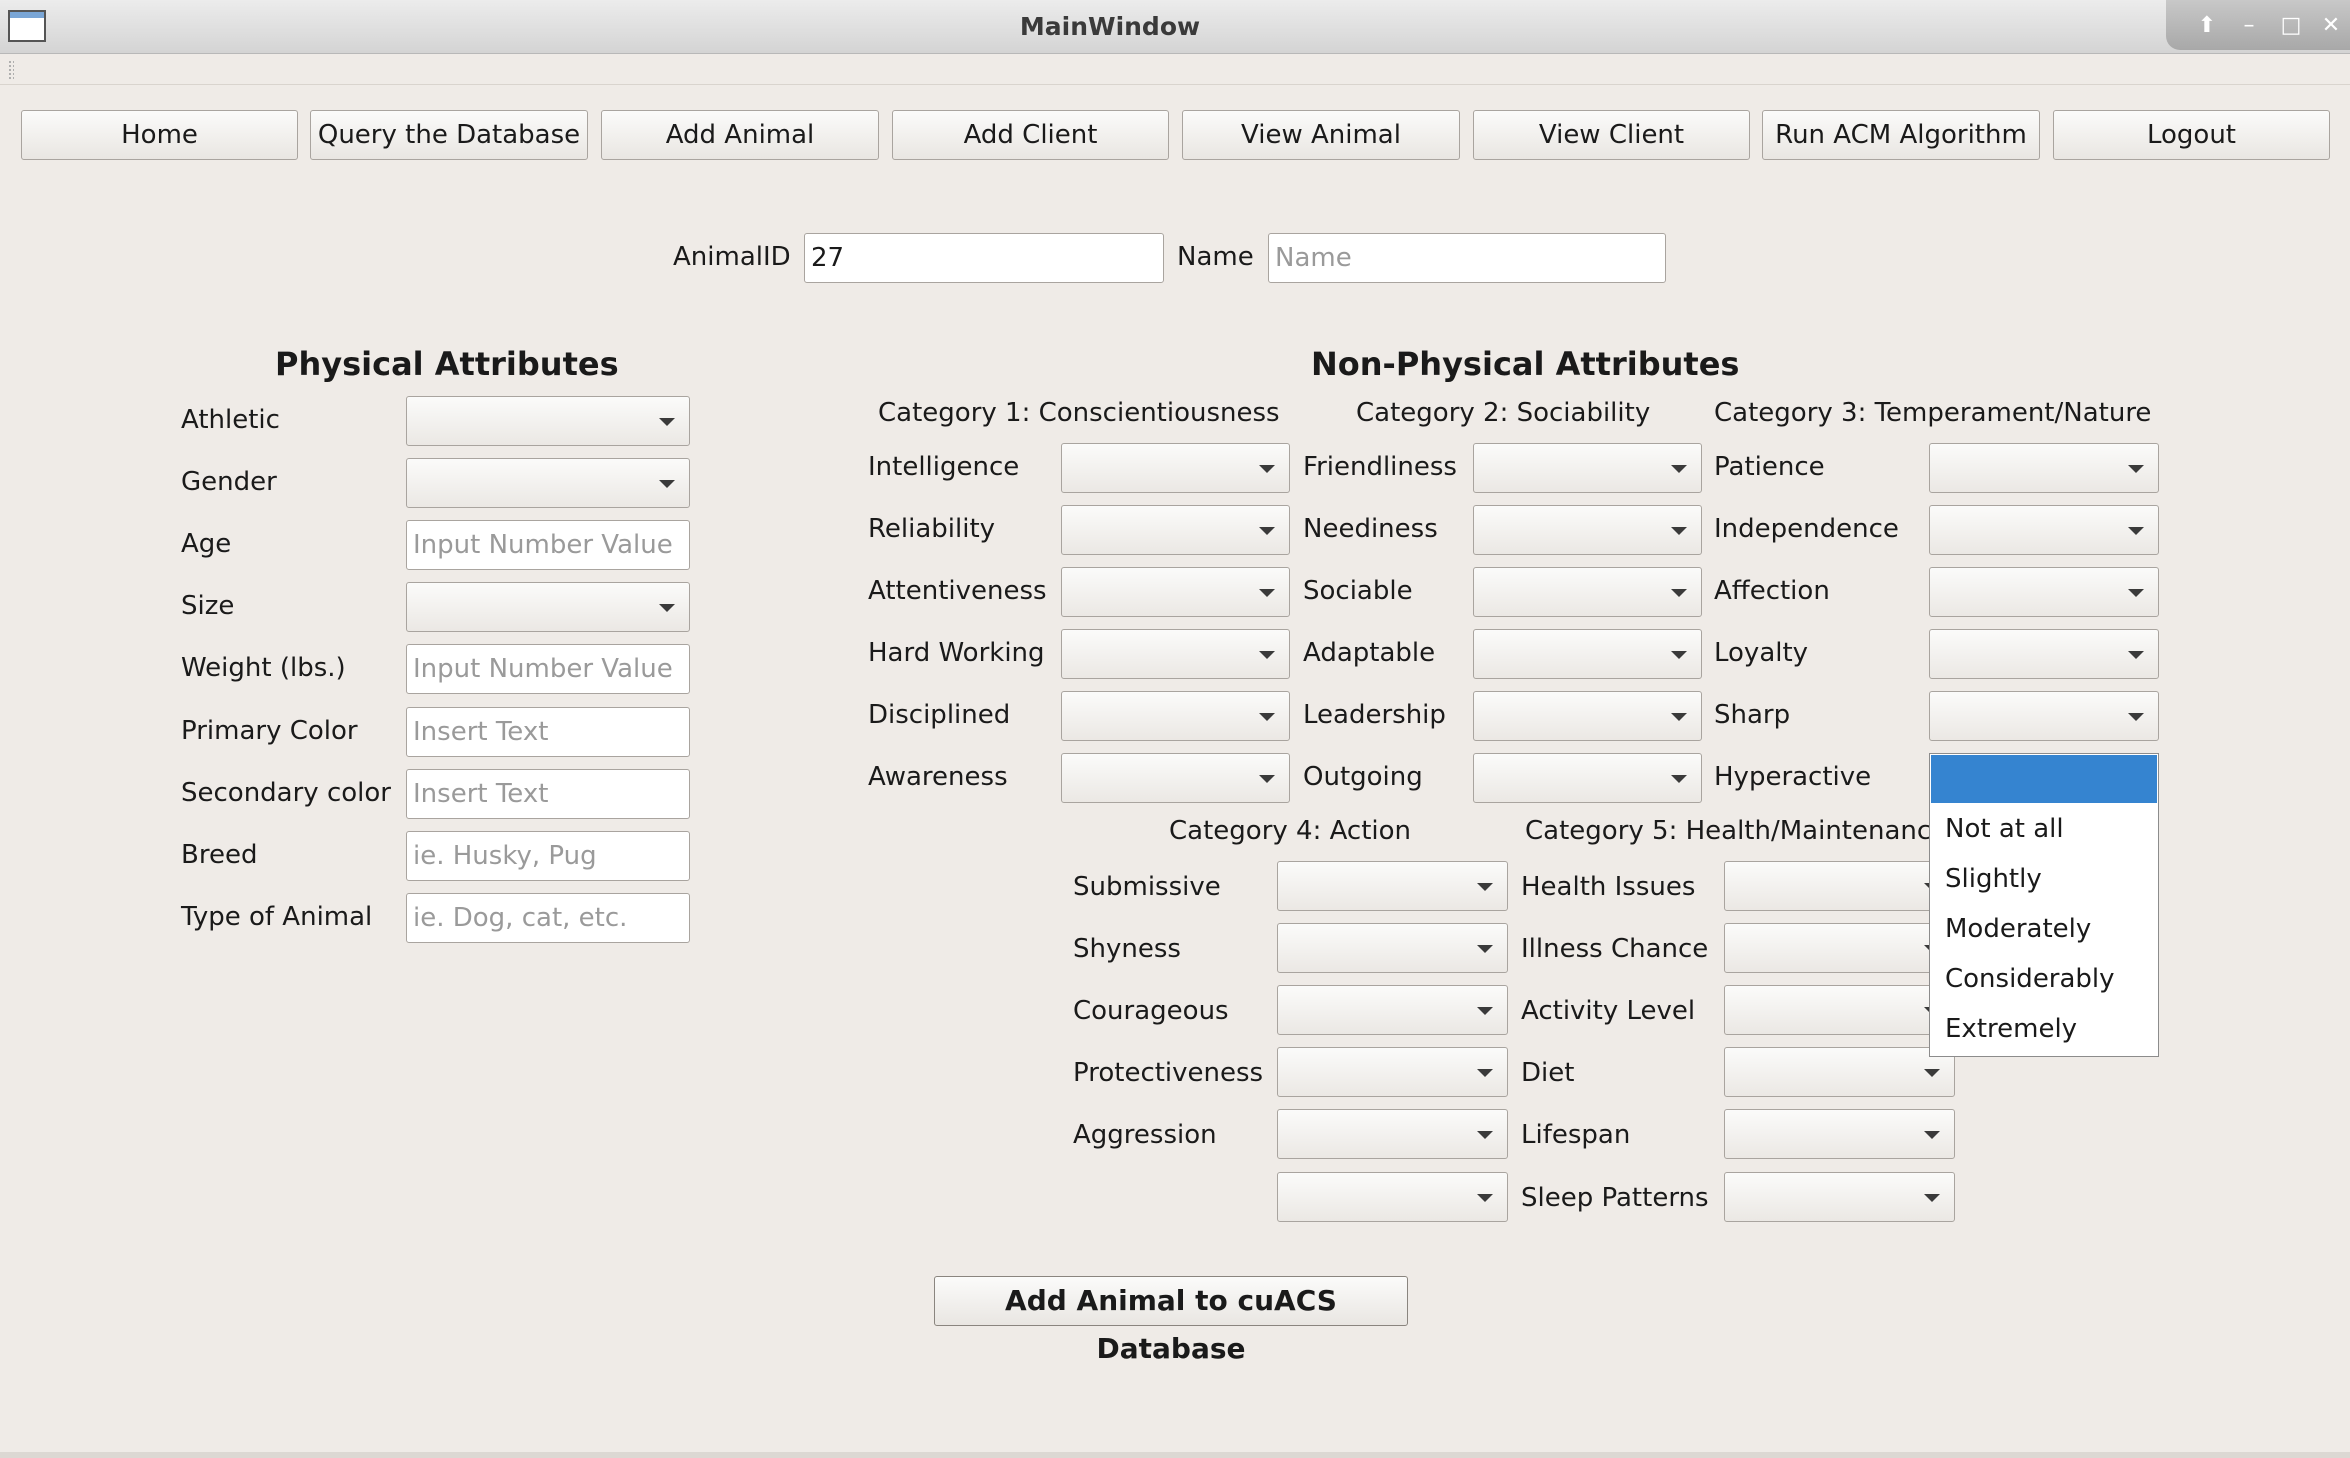 This screenshot has width=2350, height=1458. Describe the element at coordinates (1175, 592) in the screenshot. I see `attentiveness-combo` at that location.